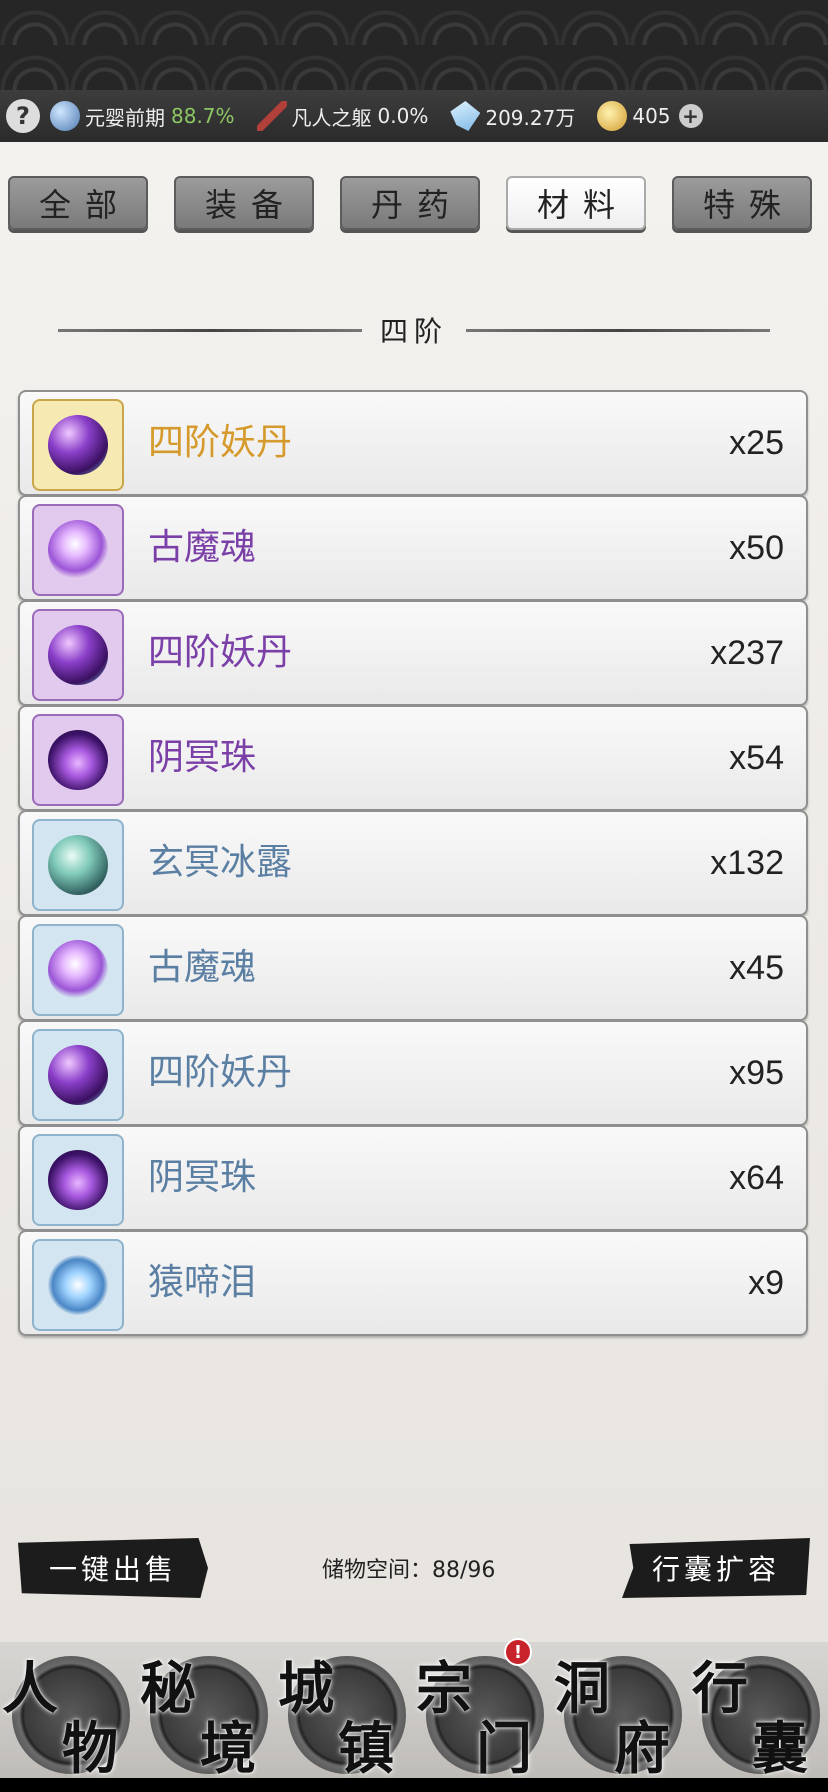  I want to click on item-quantity: x95, so click(756, 1073).